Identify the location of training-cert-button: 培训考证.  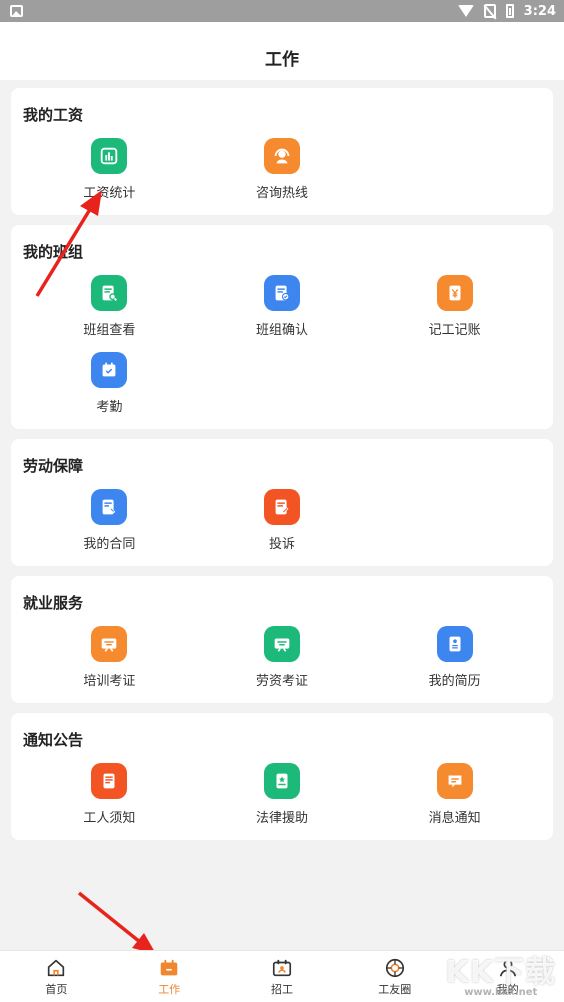
(109, 657).